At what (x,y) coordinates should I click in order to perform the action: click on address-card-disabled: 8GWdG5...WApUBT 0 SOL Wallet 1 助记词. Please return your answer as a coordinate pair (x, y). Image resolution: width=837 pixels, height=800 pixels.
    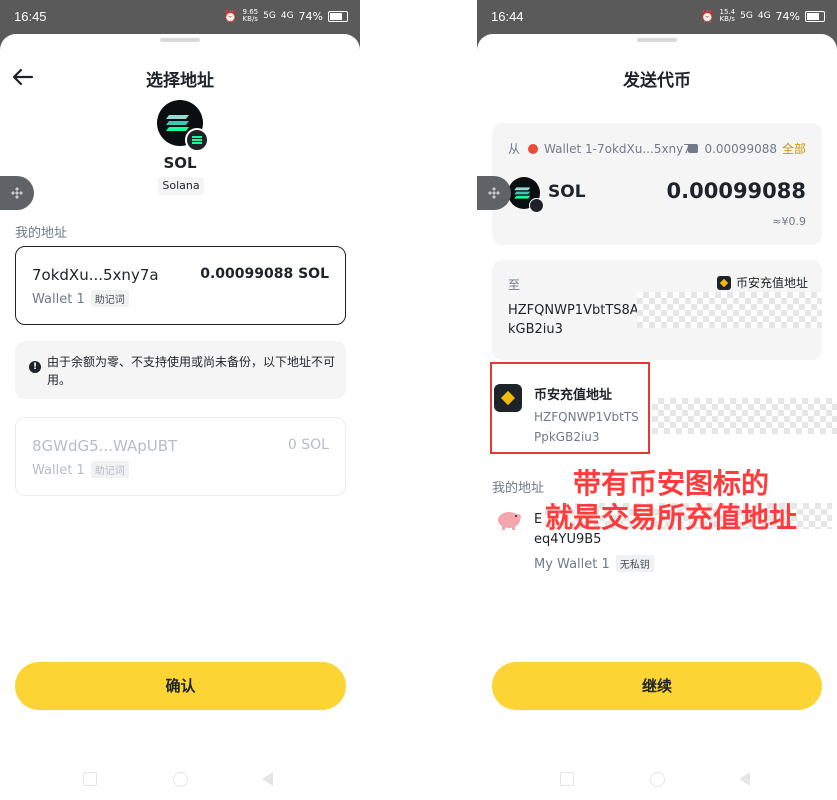
    Looking at the image, I should click on (180, 456).